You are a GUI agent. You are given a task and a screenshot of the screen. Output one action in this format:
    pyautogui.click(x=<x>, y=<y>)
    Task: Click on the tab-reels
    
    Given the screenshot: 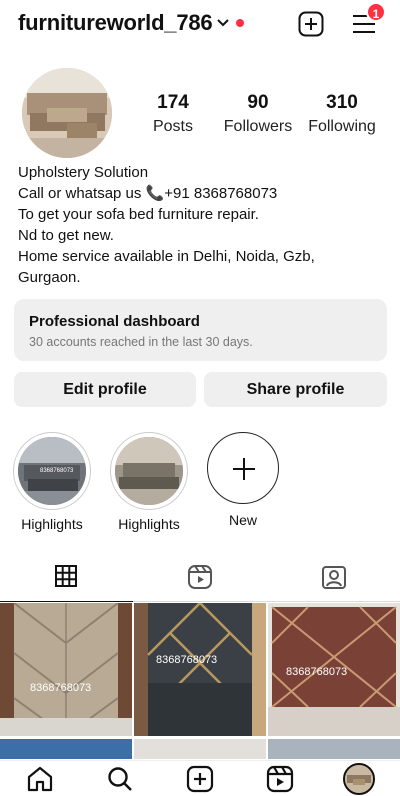 What is the action you would take?
    pyautogui.click(x=199, y=579)
    